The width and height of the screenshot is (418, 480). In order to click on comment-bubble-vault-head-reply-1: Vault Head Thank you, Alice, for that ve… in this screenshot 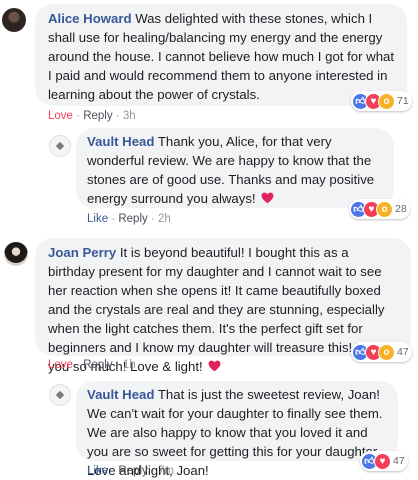, I will do `click(235, 168)`.